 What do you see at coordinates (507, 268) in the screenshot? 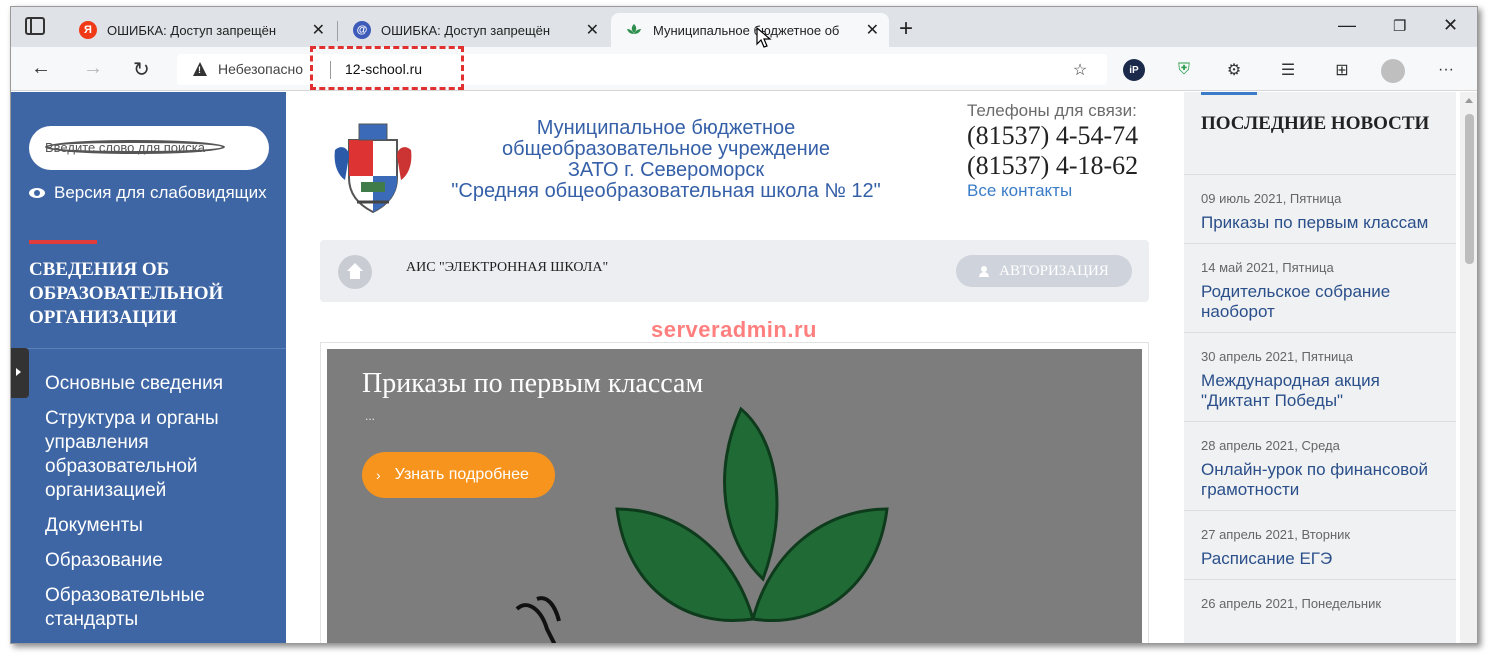
I see `ais-link: АИС "ЭЛЕКТРОННАЯ ШКОЛА"` at bounding box center [507, 268].